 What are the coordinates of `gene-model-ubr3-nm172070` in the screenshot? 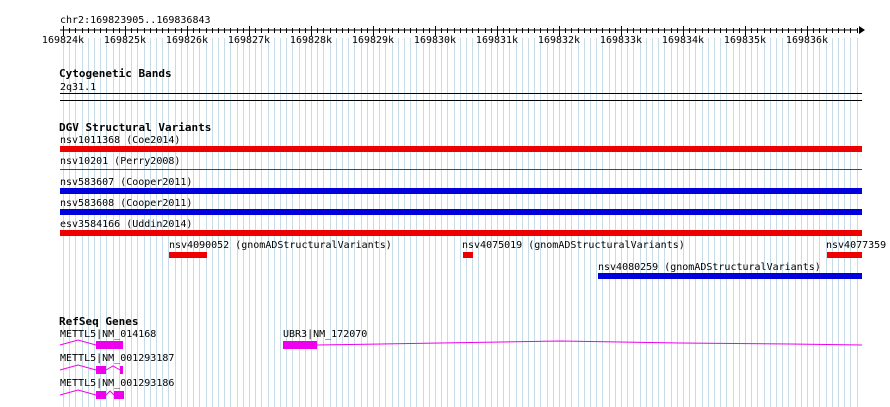 It's located at (573, 344).